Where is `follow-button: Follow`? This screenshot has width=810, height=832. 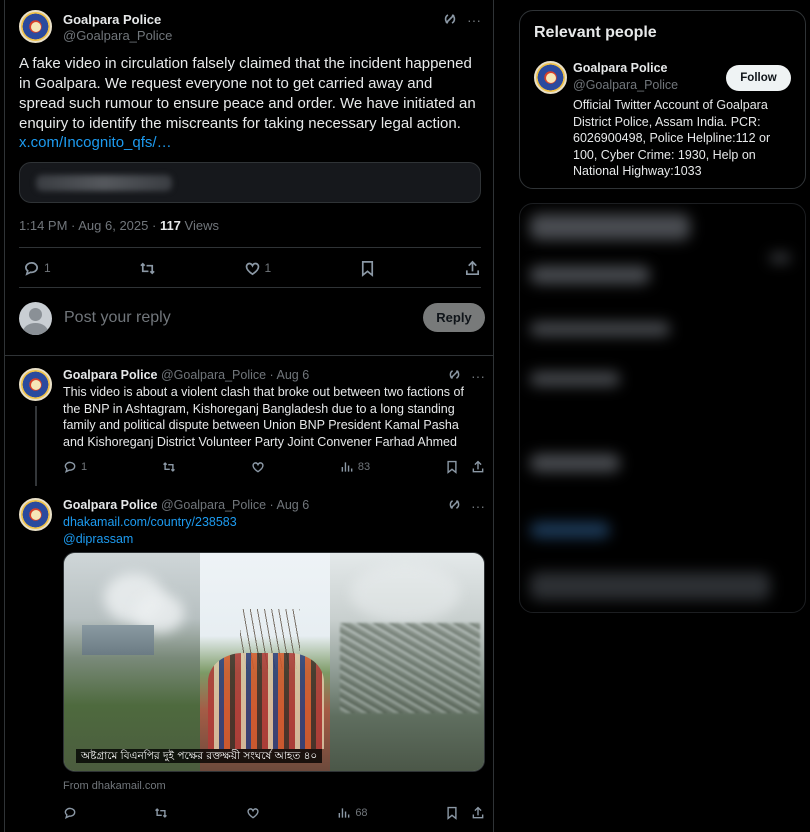
follow-button: Follow is located at coordinates (758, 78).